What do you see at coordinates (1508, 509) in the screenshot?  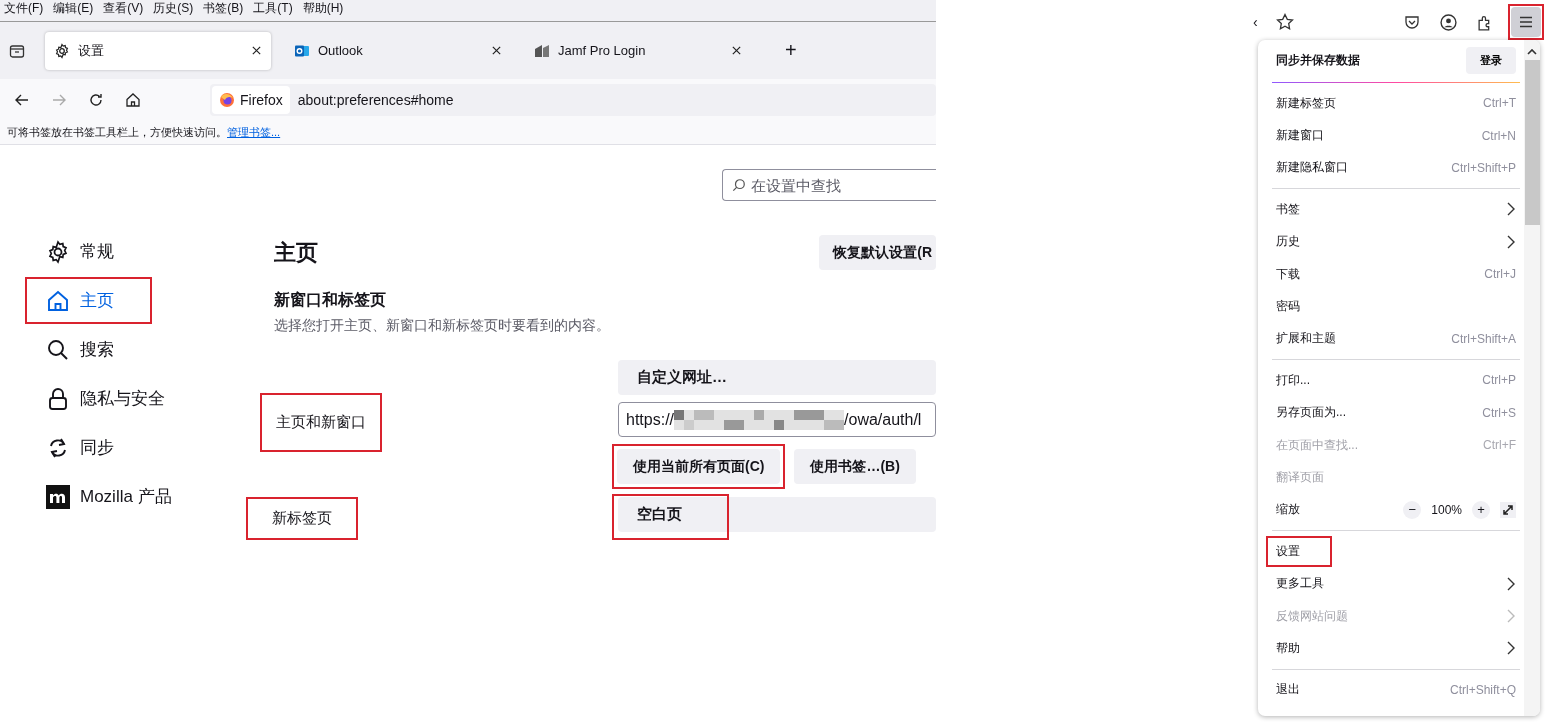 I see `fullscreen-icon` at bounding box center [1508, 509].